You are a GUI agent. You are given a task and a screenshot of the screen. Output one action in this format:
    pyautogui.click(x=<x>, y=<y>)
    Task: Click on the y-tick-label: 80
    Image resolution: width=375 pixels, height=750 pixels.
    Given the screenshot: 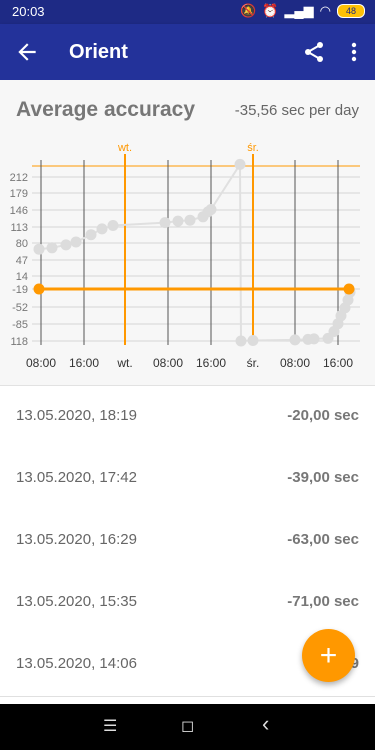 What is the action you would take?
    pyautogui.click(x=22, y=244)
    